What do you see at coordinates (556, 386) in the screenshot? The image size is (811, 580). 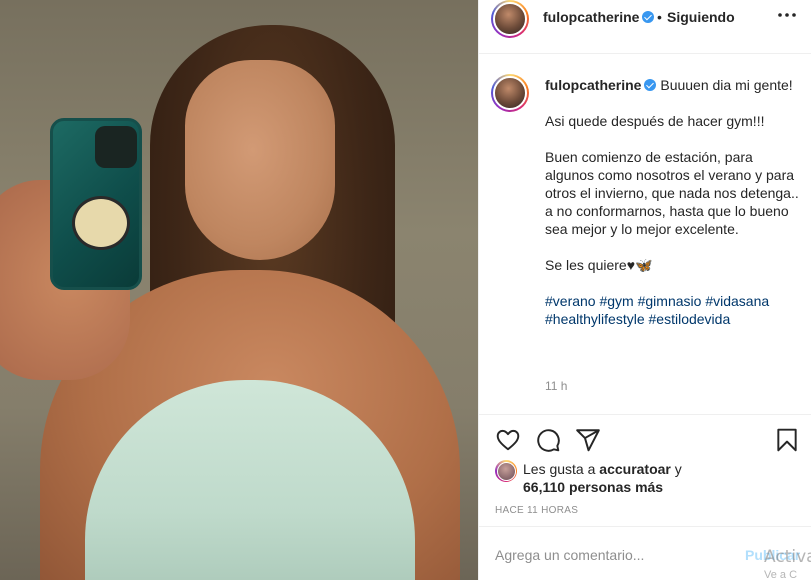 I see `caption-timestamp: 11 h` at bounding box center [556, 386].